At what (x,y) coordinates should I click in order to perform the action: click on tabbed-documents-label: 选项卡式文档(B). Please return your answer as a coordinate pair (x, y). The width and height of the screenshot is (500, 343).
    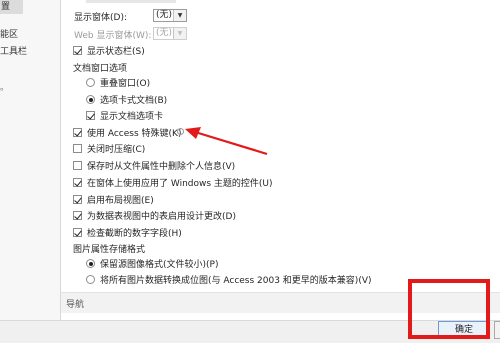
    Looking at the image, I should click on (134, 101).